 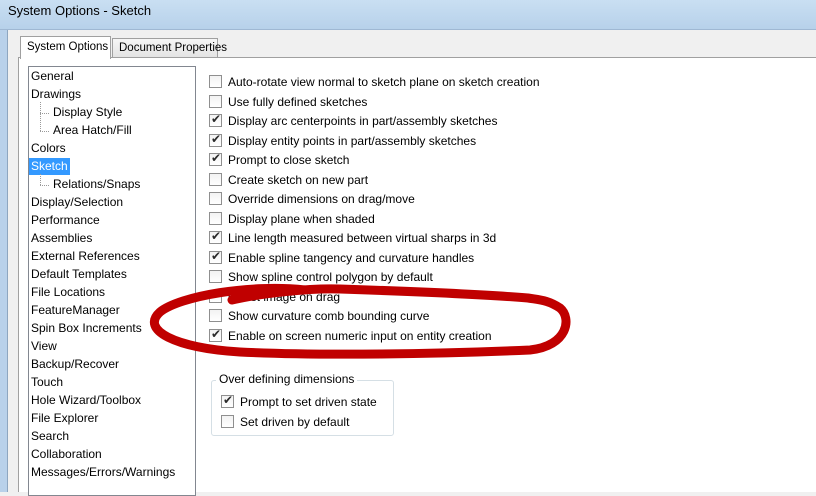 I want to click on tree-item-performance: Performance, so click(x=65, y=220).